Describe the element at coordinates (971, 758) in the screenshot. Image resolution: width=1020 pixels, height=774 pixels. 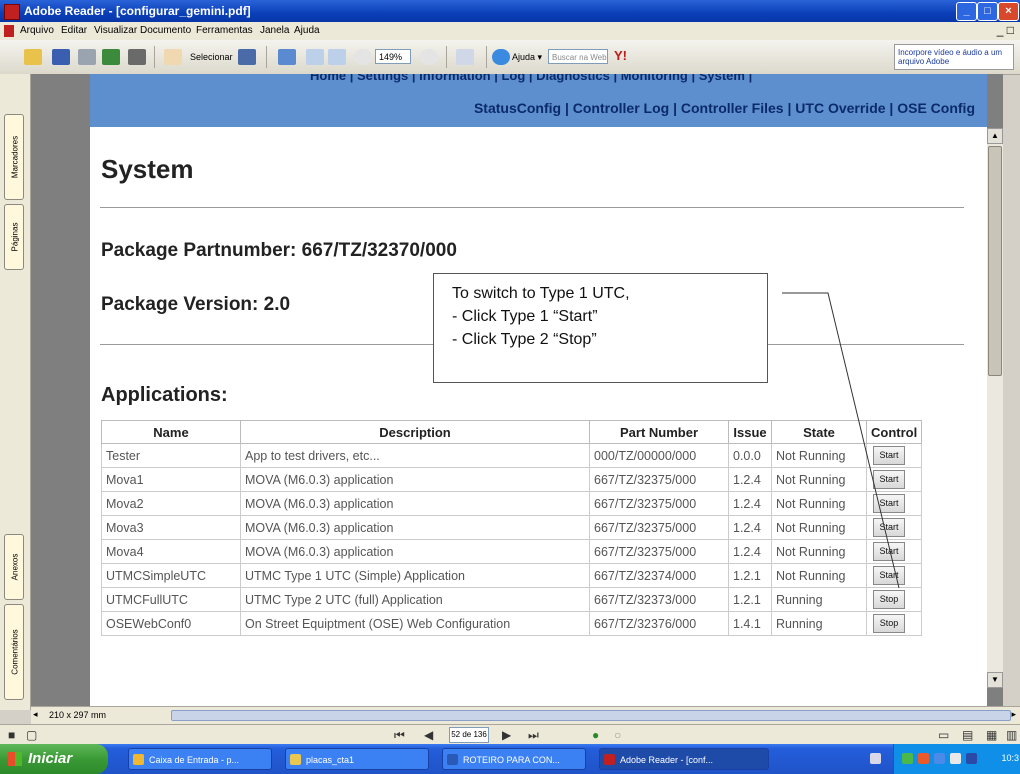
I see `tray-app-icon` at that location.